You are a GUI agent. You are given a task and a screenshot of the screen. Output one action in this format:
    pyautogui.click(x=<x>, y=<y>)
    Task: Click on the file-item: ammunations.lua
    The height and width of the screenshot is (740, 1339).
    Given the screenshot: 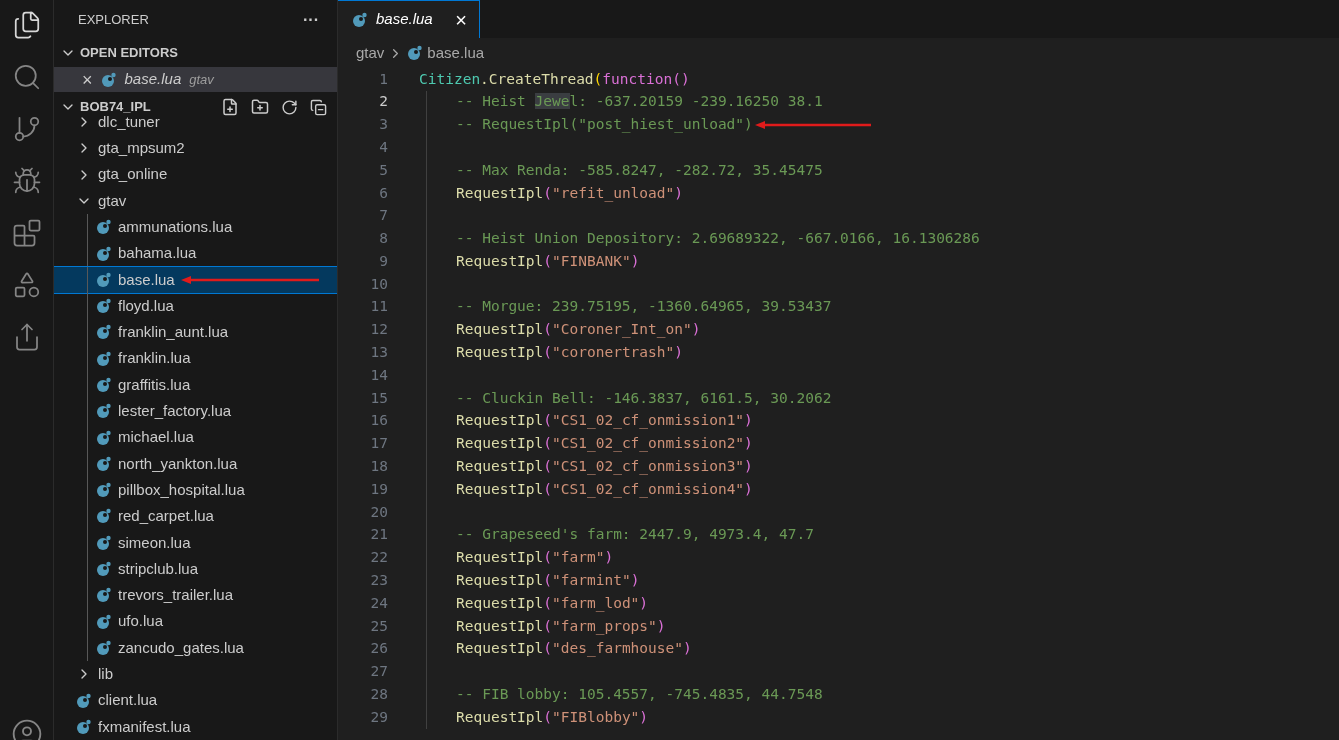 What is the action you would take?
    pyautogui.click(x=195, y=227)
    